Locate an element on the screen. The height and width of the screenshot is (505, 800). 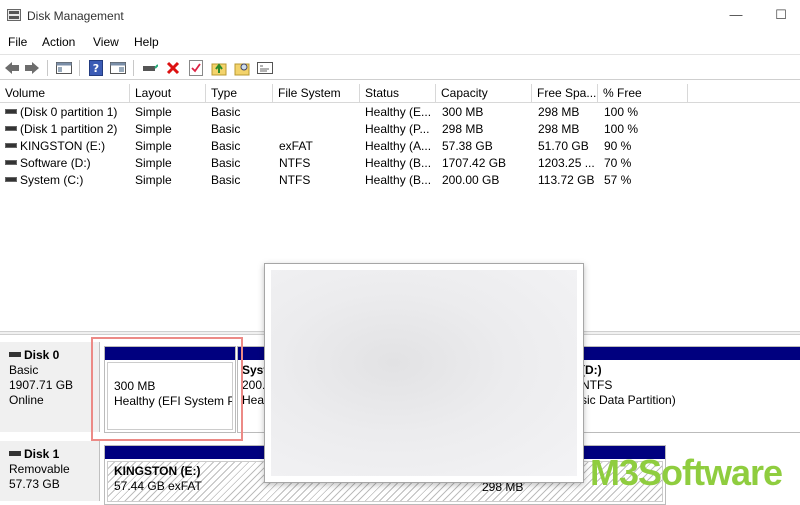
menu-bar: File Action View Help is located at coordinates (400, 42).